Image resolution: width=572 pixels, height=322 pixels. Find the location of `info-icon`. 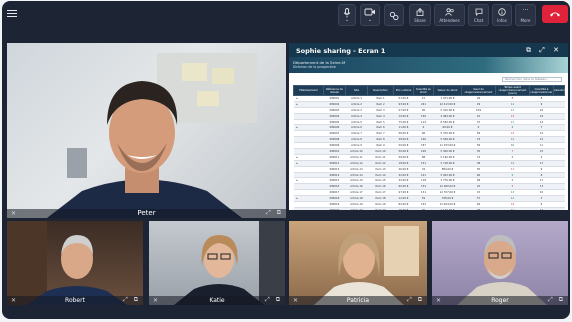

info-icon is located at coordinates (502, 12).